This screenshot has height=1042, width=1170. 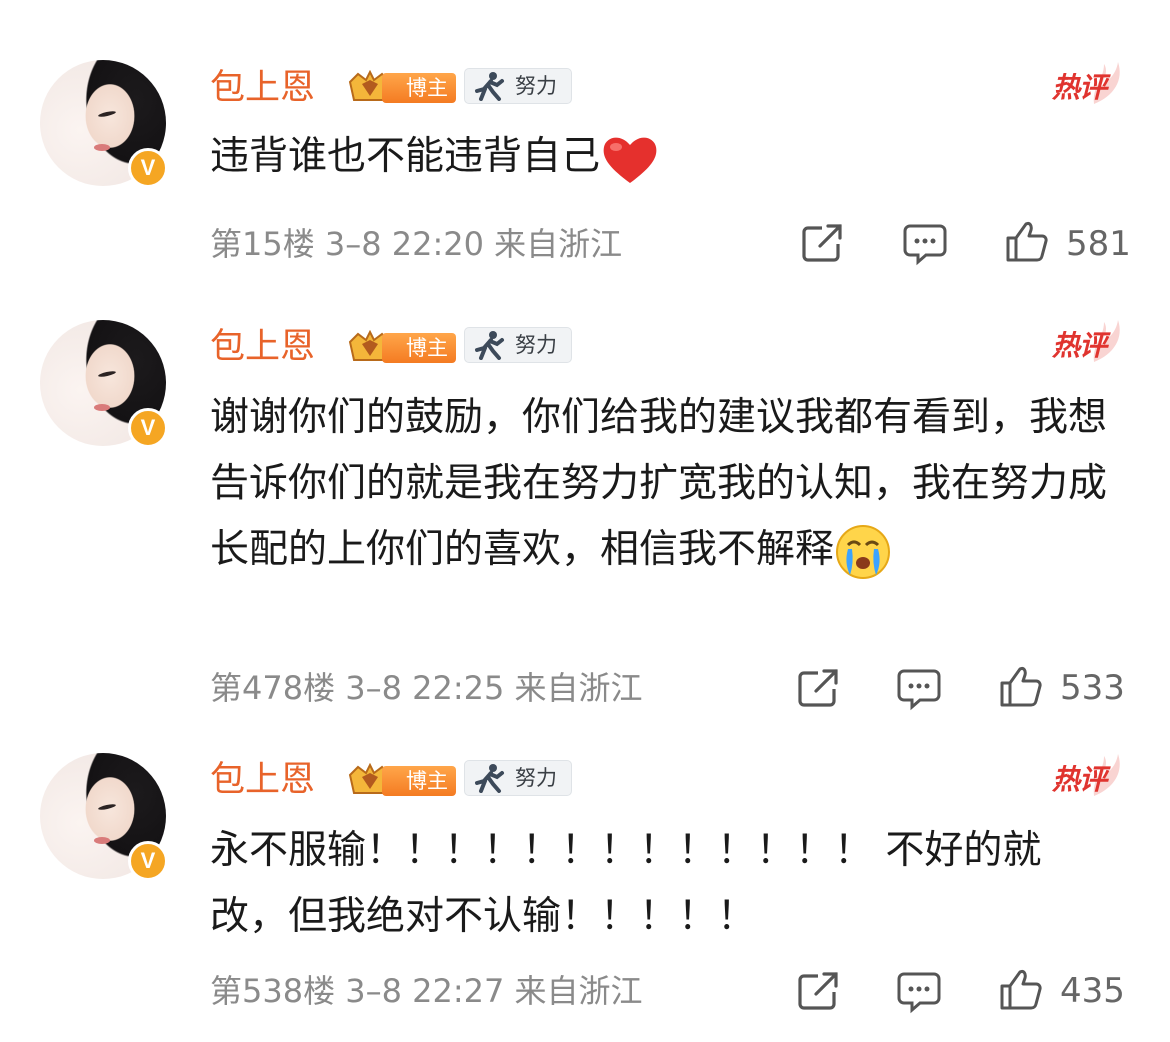 What do you see at coordinates (489, 778) in the screenshot?
I see `runner-icon` at bounding box center [489, 778].